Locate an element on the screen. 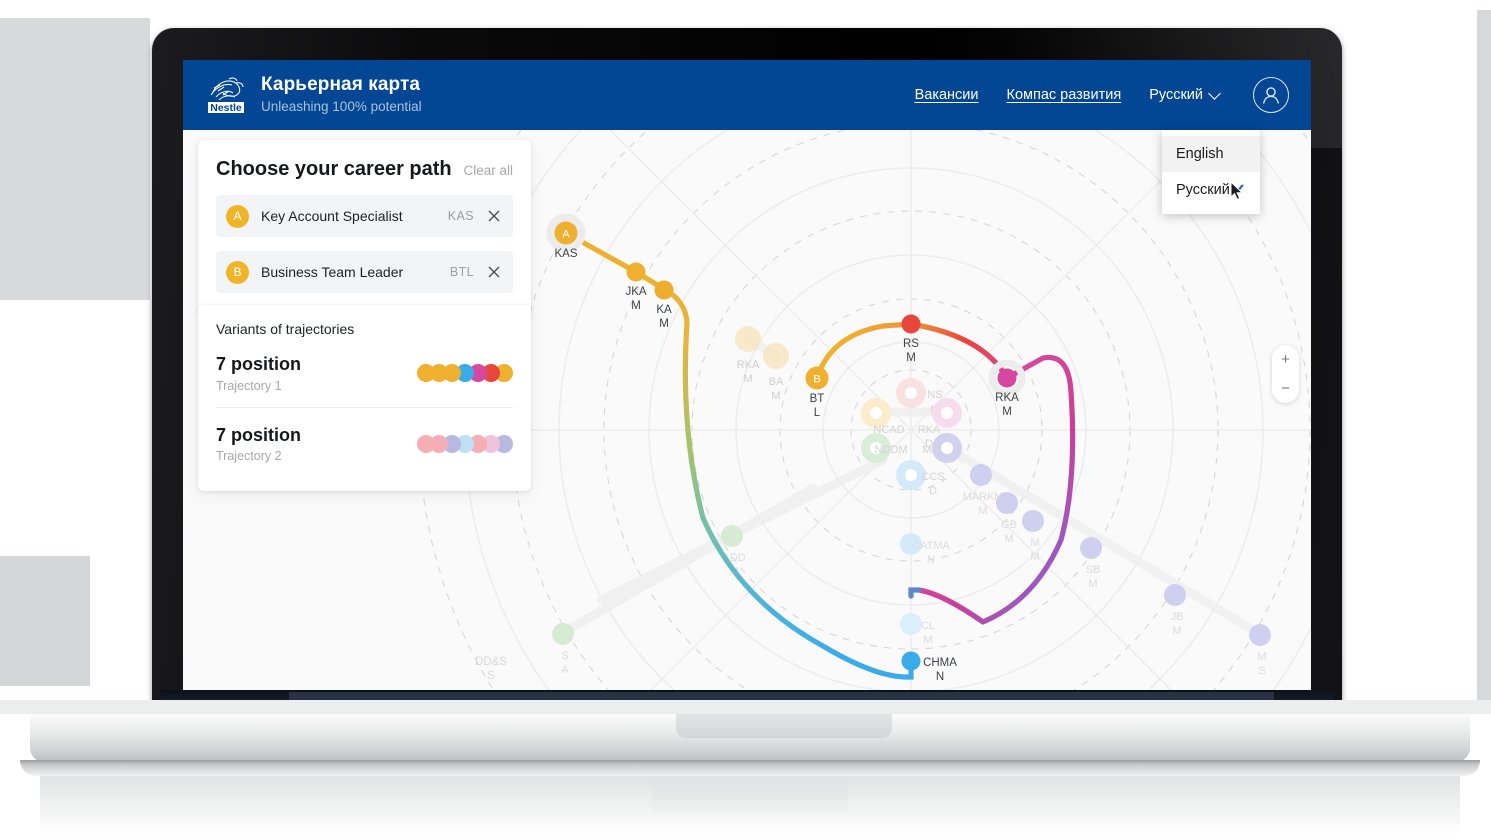 The height and width of the screenshot is (840, 1491). zoom-in-button: + is located at coordinates (1285, 359).